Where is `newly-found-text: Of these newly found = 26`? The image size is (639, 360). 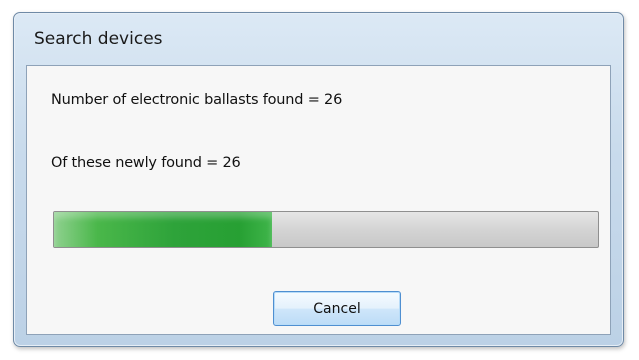
newly-found-text: Of these newly found = 26 is located at coordinates (146, 163).